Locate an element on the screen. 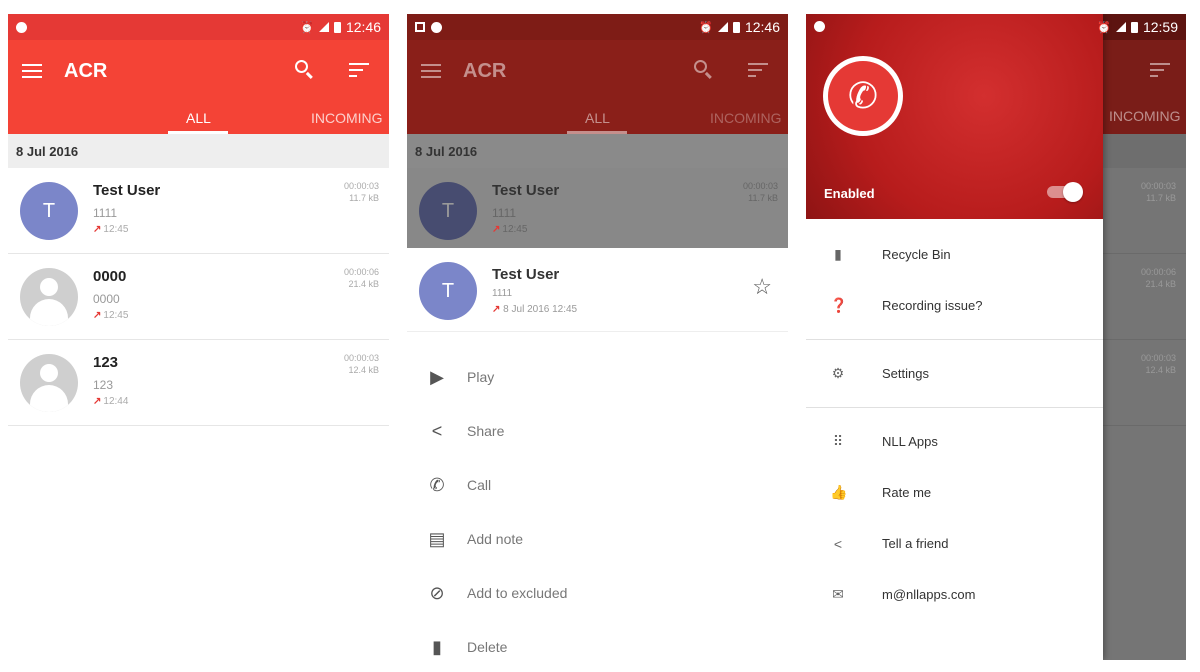 Image resolution: width=1200 pixels, height=672 pixels. contact-name: Test User is located at coordinates (526, 274).